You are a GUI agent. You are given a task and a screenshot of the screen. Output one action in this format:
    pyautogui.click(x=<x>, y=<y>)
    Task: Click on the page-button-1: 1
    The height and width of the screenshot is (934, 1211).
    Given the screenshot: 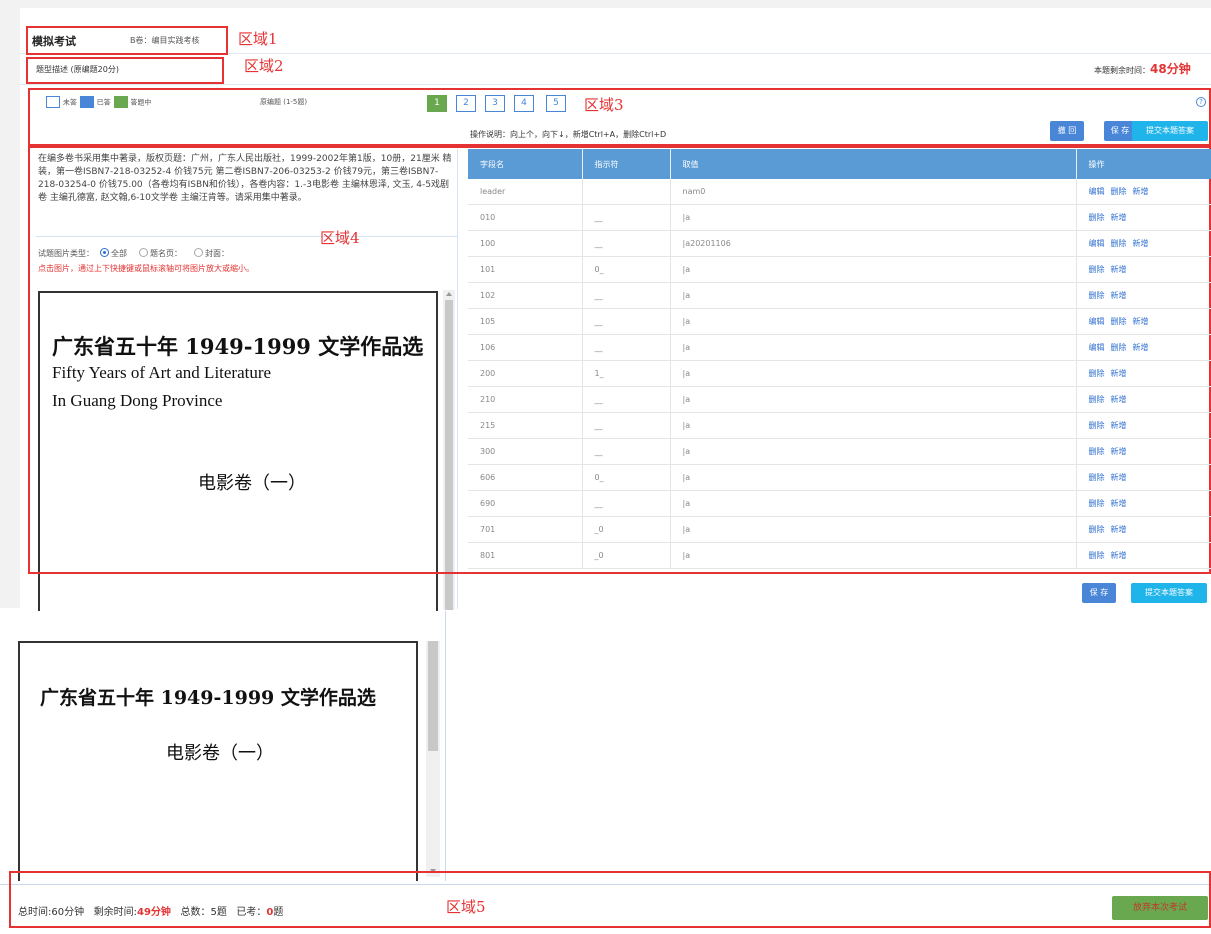 What is the action you would take?
    pyautogui.click(x=437, y=103)
    